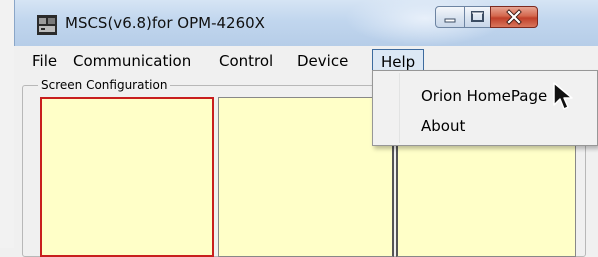  What do you see at coordinates (322, 61) in the screenshot?
I see `menu-device: Device` at bounding box center [322, 61].